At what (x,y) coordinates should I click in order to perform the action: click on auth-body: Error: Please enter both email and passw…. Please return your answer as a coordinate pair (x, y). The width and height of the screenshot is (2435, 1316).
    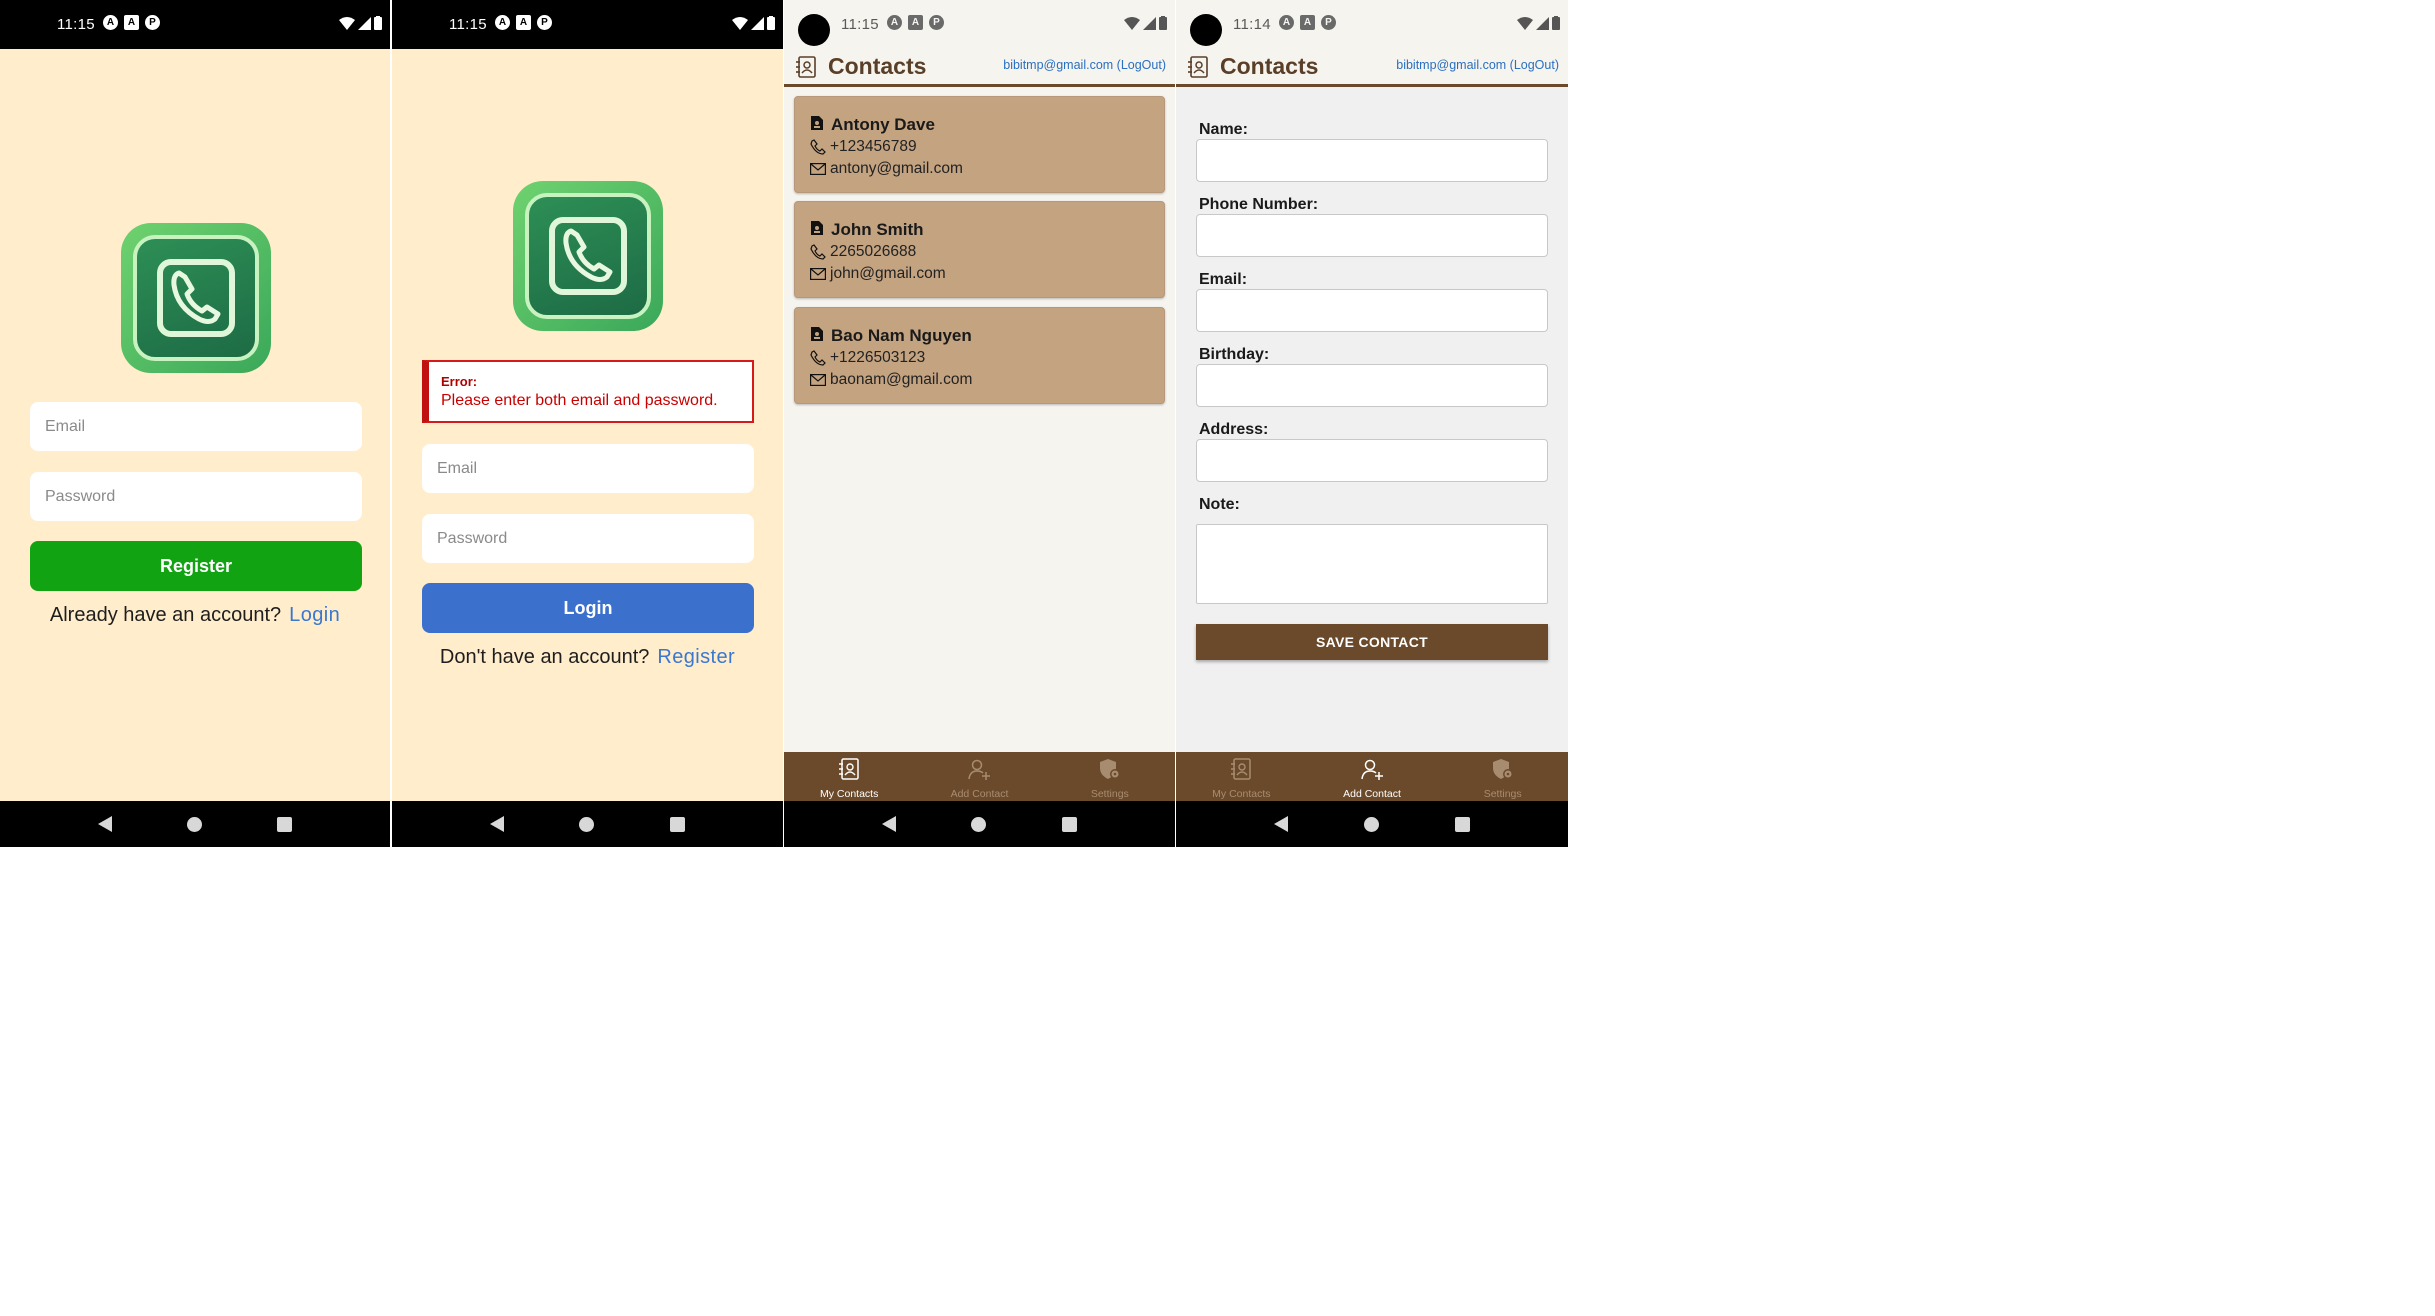
    Looking at the image, I should click on (587, 425).